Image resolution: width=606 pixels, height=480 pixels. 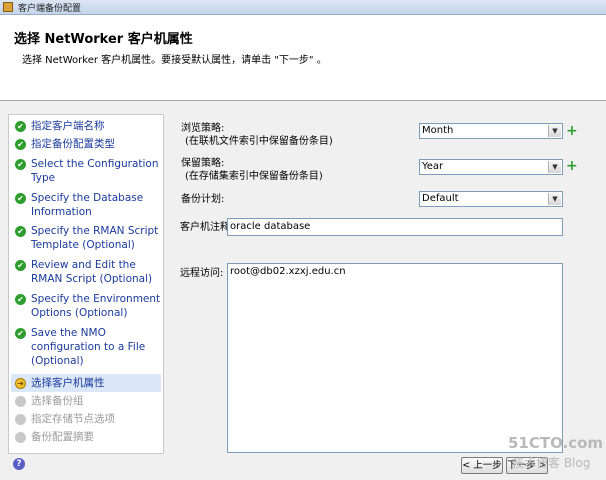 I want to click on remote-access-label: 远程访问:, so click(x=202, y=273).